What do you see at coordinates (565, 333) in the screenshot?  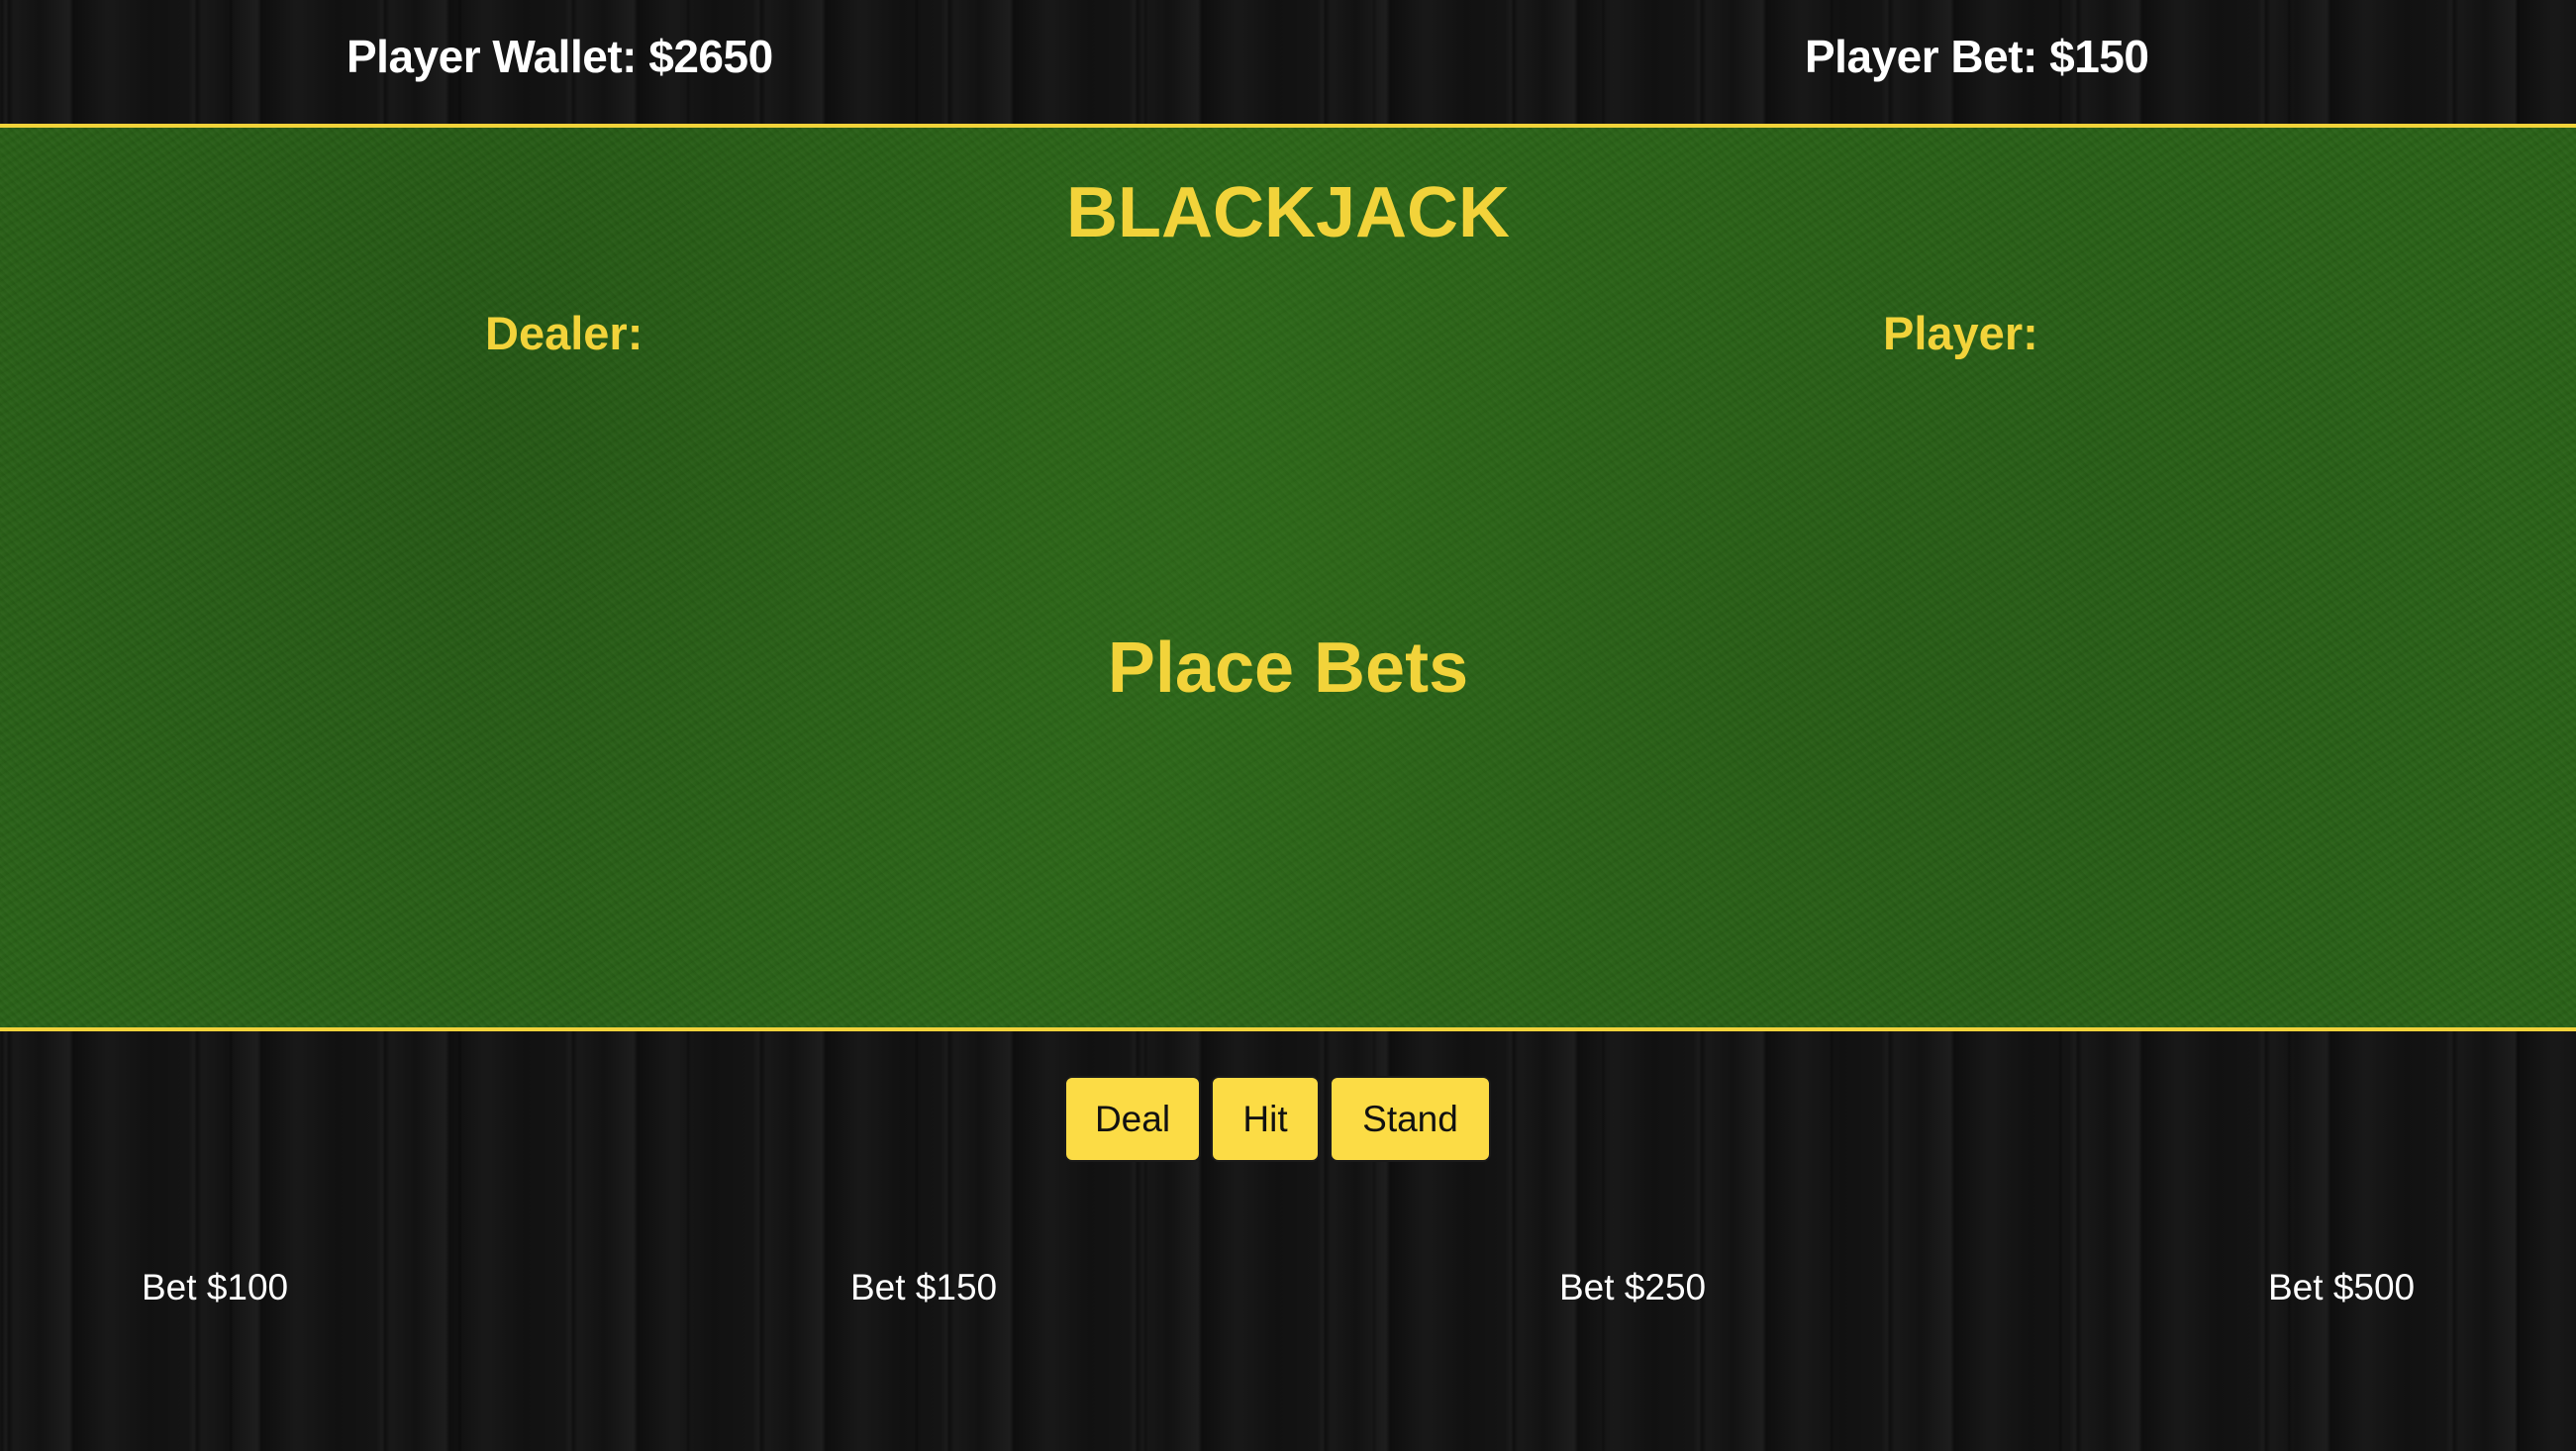 I see `dealer-label: Dealer:` at bounding box center [565, 333].